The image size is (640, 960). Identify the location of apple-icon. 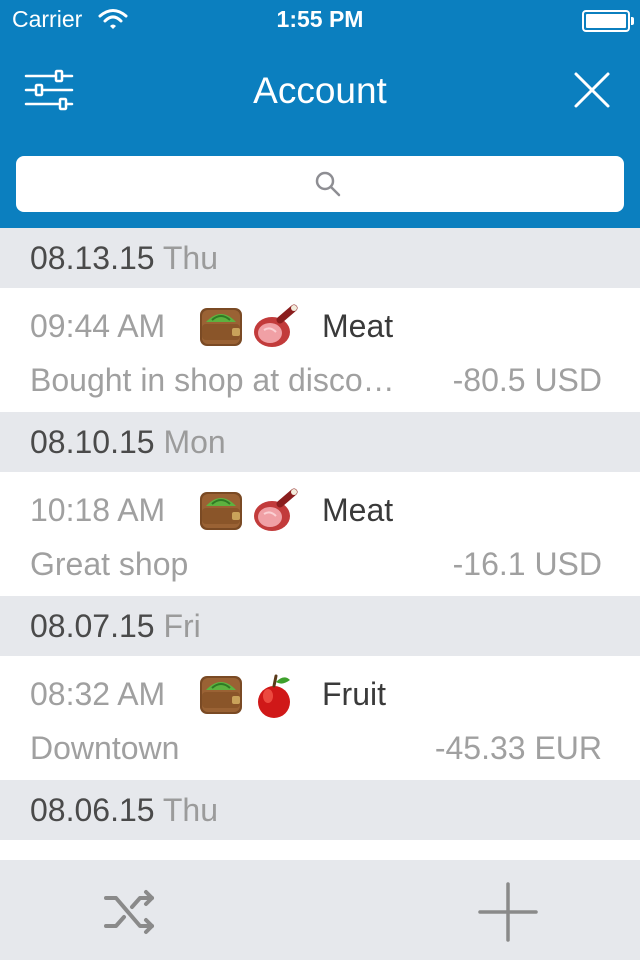
(274, 696).